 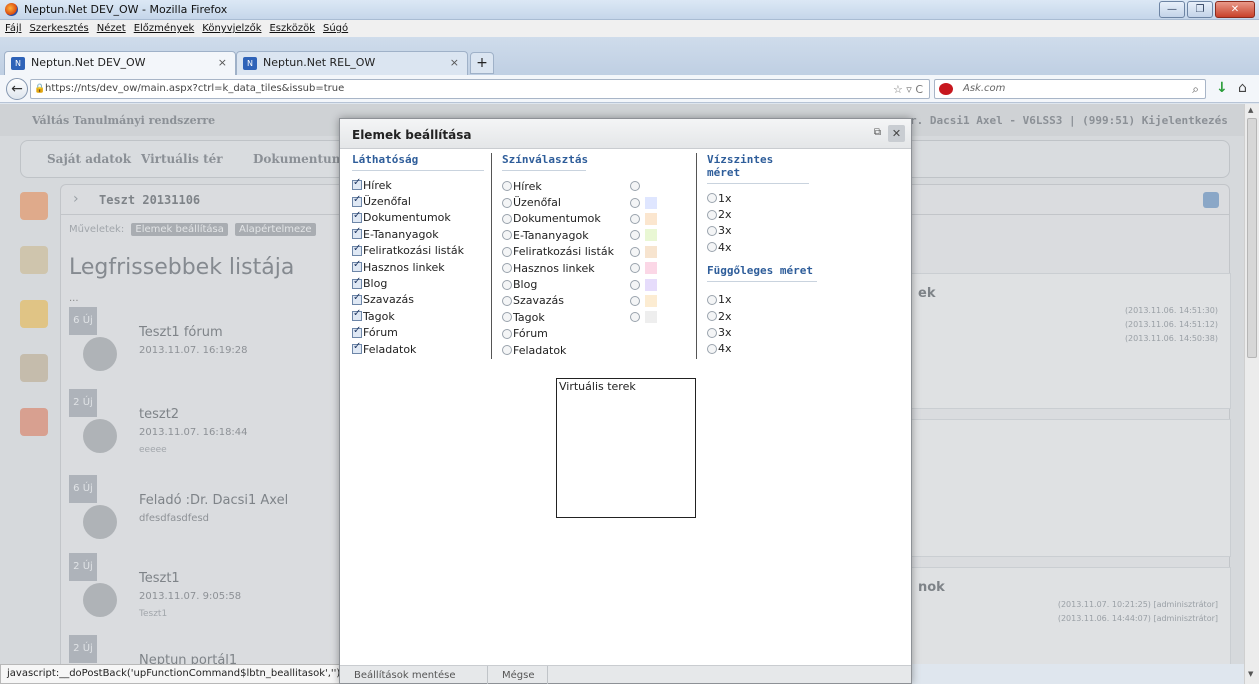 I want to click on color-element-radio: Hírek, so click(x=564, y=186).